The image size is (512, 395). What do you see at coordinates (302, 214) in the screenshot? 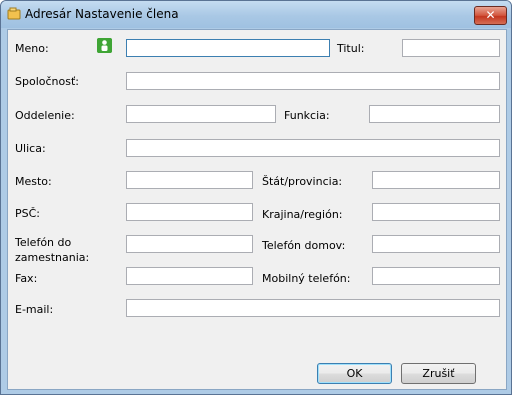
I see `krajina-label: Krajina/región:` at bounding box center [302, 214].